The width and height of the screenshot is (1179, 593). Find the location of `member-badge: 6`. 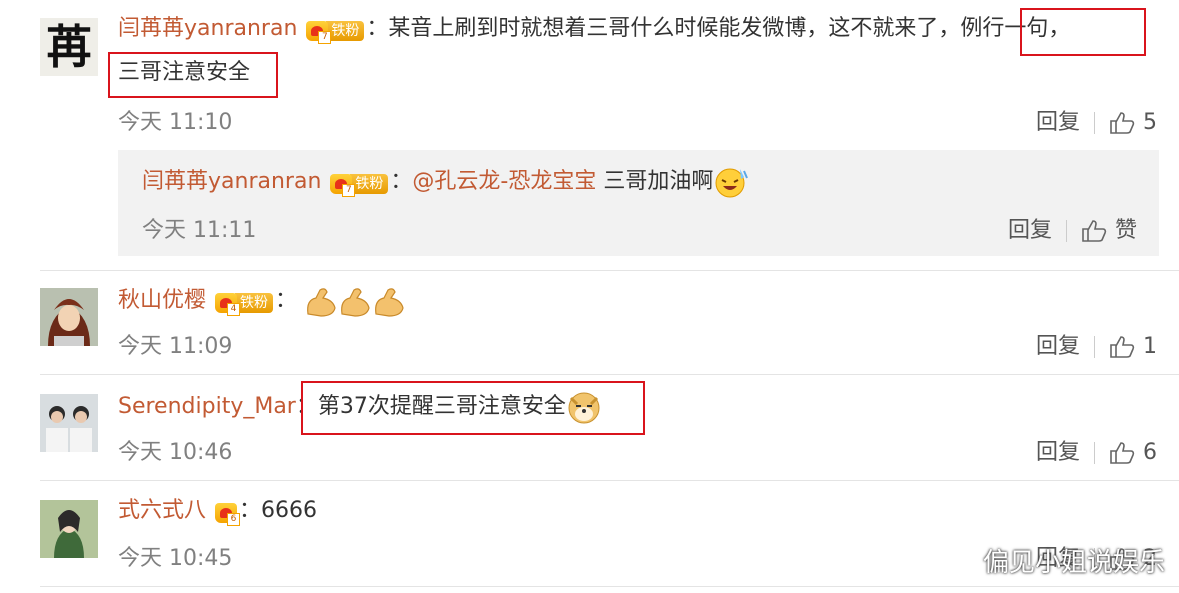

member-badge: 6 is located at coordinates (228, 512).